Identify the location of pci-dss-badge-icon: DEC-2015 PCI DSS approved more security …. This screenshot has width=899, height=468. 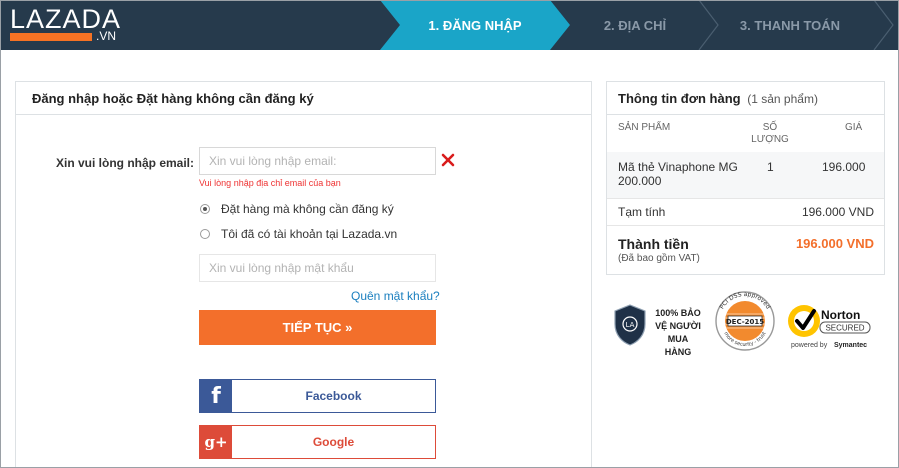
(745, 321).